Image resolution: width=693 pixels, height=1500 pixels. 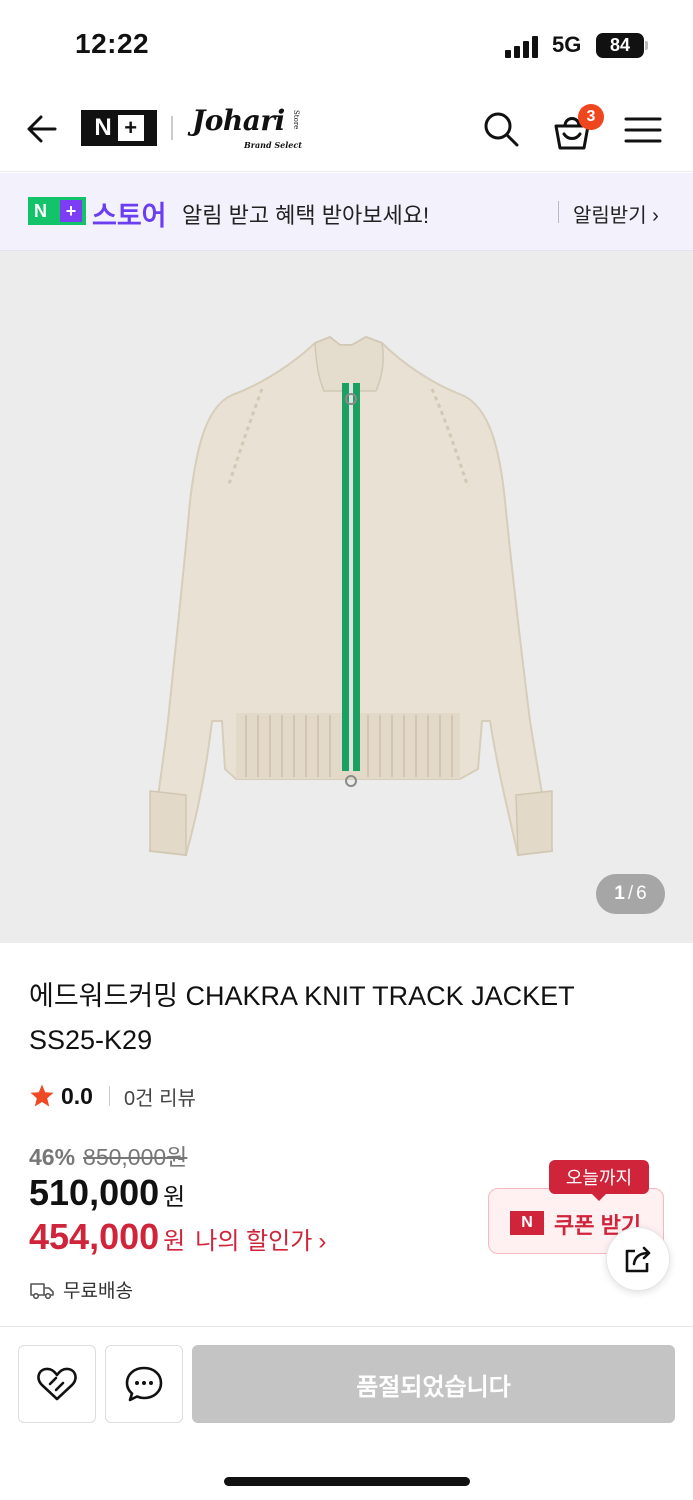 I want to click on shipping-info: 무료배송, so click(x=81, y=1289).